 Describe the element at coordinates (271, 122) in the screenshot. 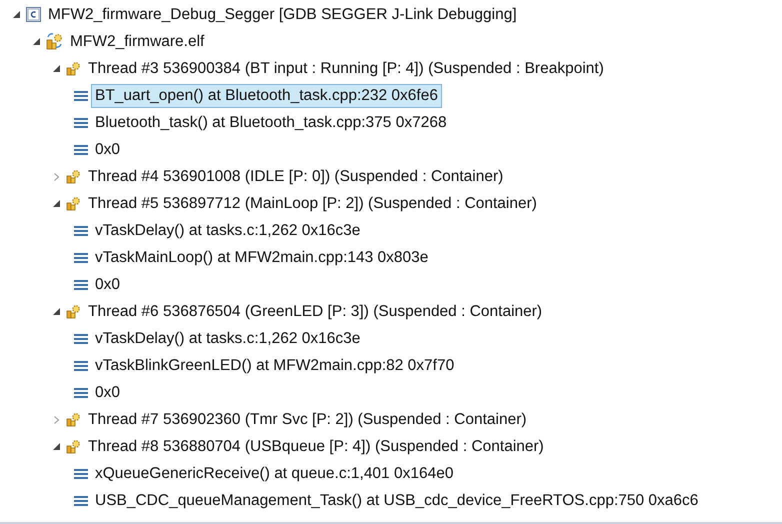

I see `tree-item: Bluetooth_task() at Bluetooth_task.cpp:375 0x7268` at that location.